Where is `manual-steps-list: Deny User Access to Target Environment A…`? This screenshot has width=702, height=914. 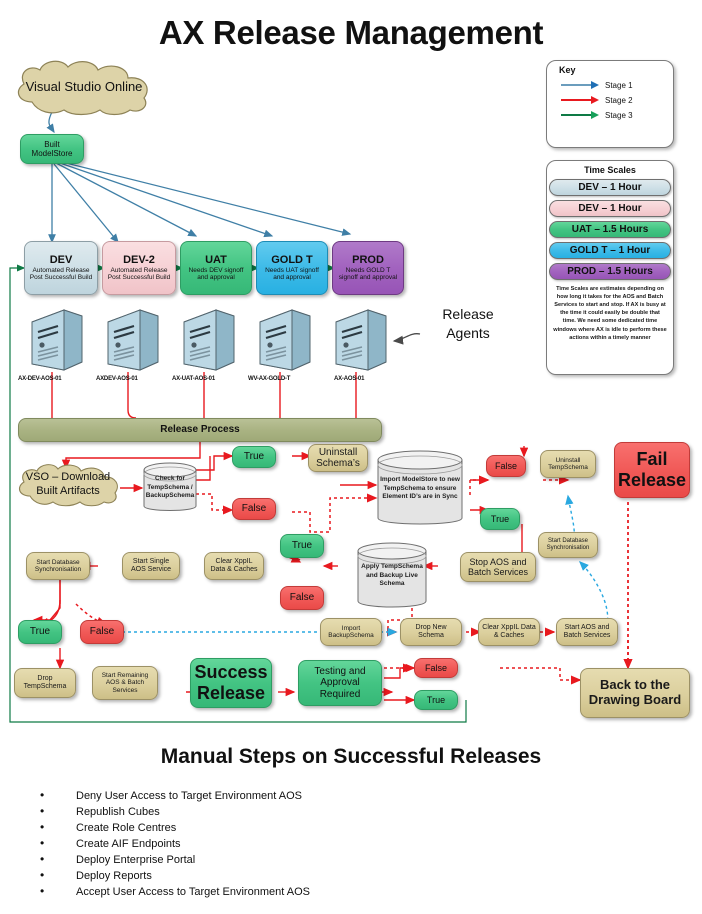 manual-steps-list: Deny User Access to Target Environment A… is located at coordinates (351, 843).